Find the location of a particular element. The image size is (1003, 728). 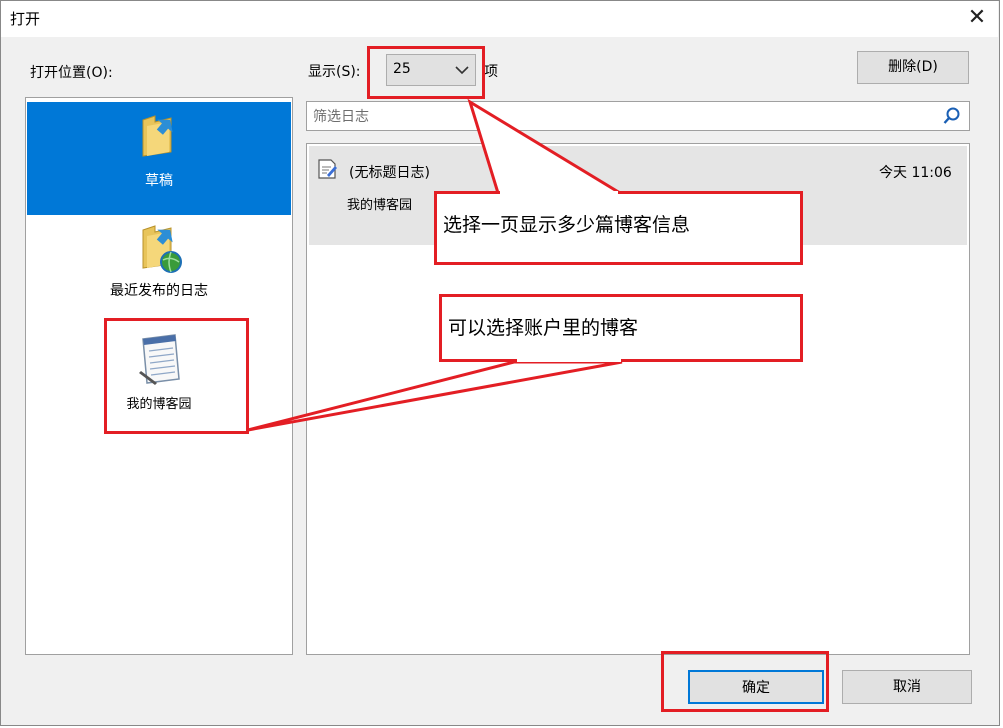

callout-text: 选择一页显示多少篇博客信息 is located at coordinates (567, 225).